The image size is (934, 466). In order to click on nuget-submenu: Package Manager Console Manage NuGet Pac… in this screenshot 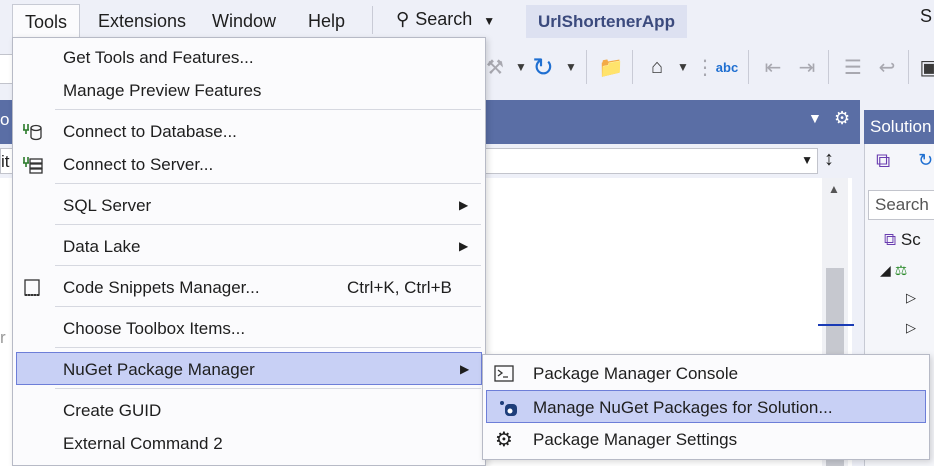, I will do `click(706, 407)`.